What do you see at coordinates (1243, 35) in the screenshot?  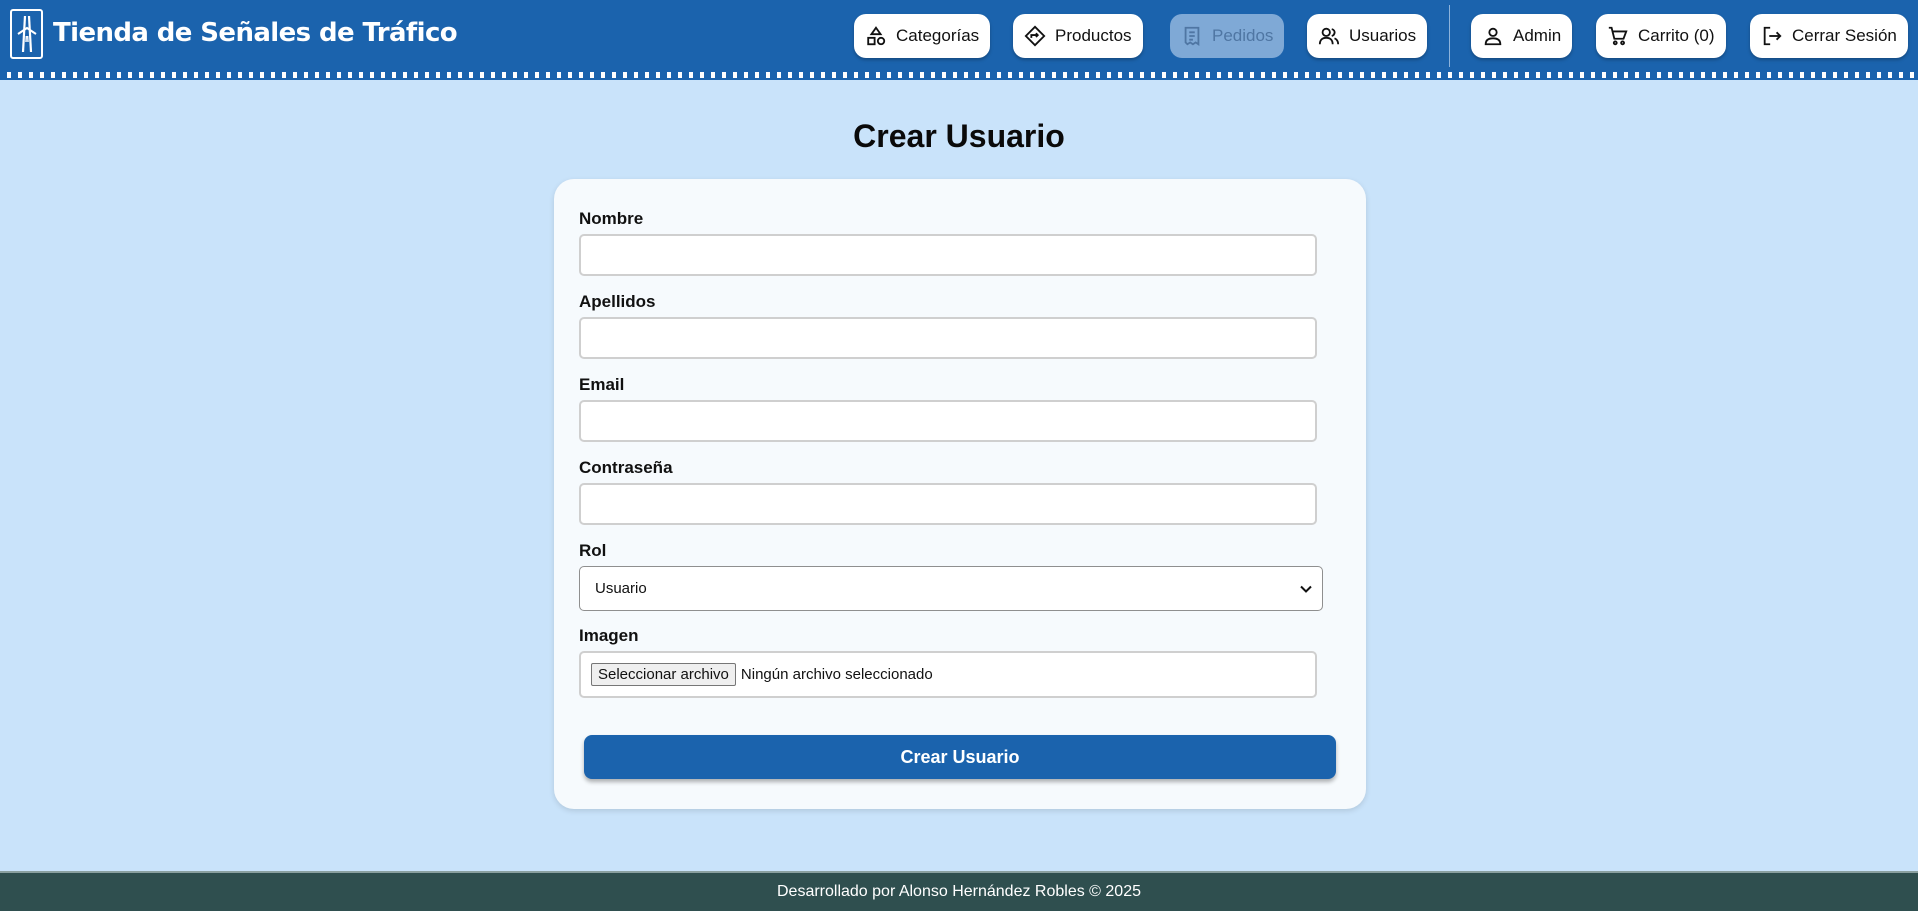 I see `nav-pedidos-label: Pedidos` at bounding box center [1243, 35].